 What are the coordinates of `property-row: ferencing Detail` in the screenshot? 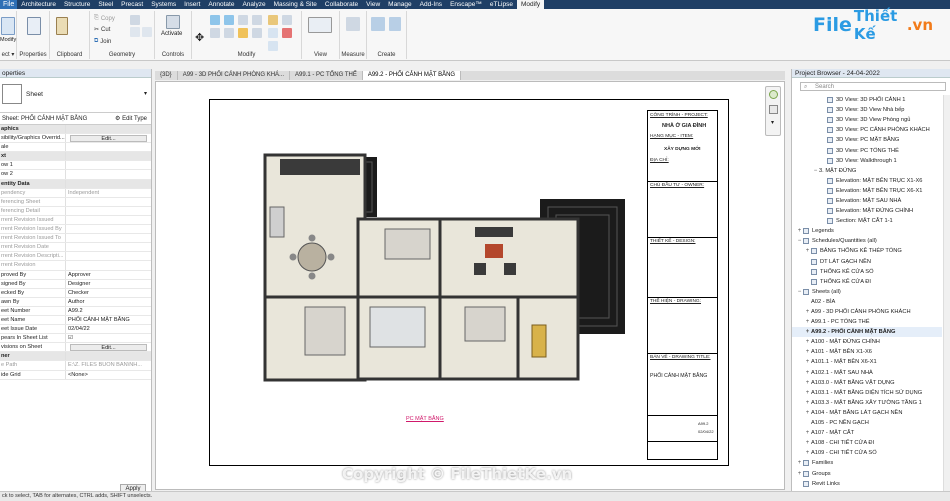 It's located at (75, 211).